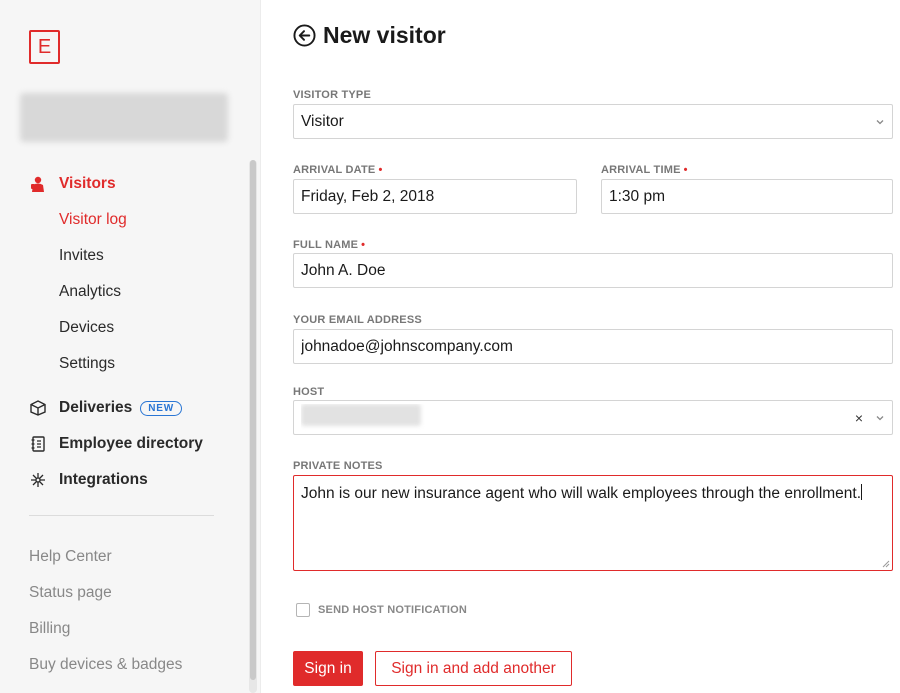  Describe the element at coordinates (87, 364) in the screenshot. I see `sidebar-subitem-settings: Settings` at that location.